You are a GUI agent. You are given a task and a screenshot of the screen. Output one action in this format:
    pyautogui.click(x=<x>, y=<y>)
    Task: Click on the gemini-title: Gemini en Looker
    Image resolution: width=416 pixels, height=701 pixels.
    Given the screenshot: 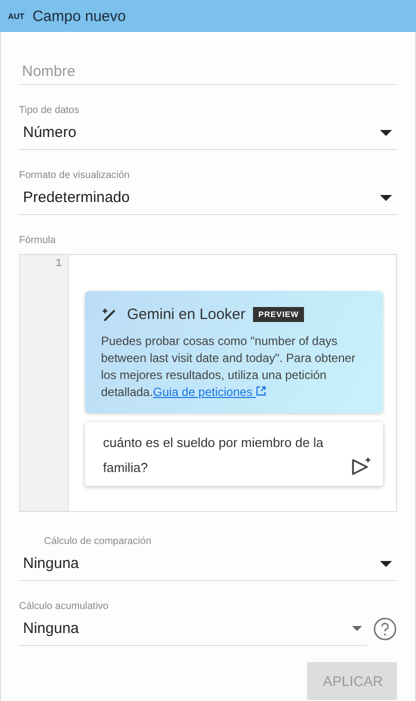 What is the action you would take?
    pyautogui.click(x=186, y=314)
    